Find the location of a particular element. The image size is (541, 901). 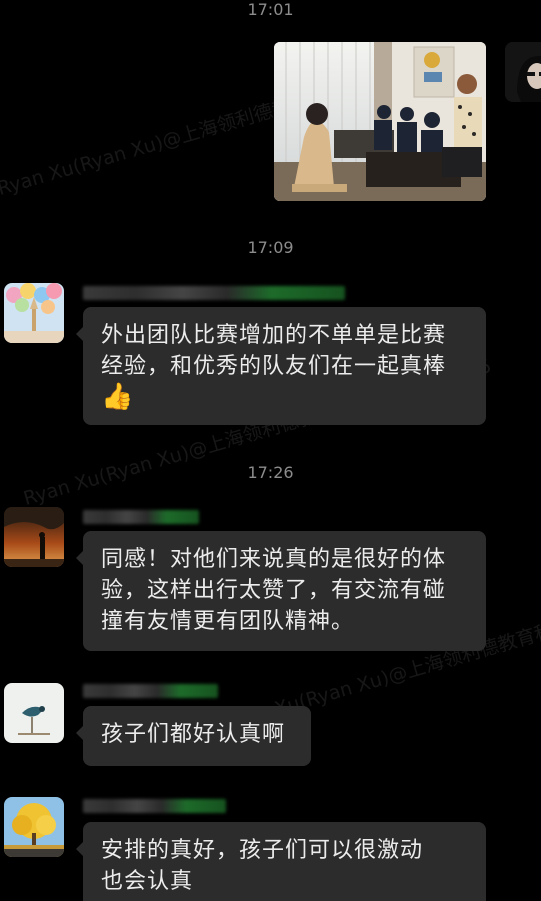

message-bubble-3: 孩子们都好认真啊 is located at coordinates (193, 736).